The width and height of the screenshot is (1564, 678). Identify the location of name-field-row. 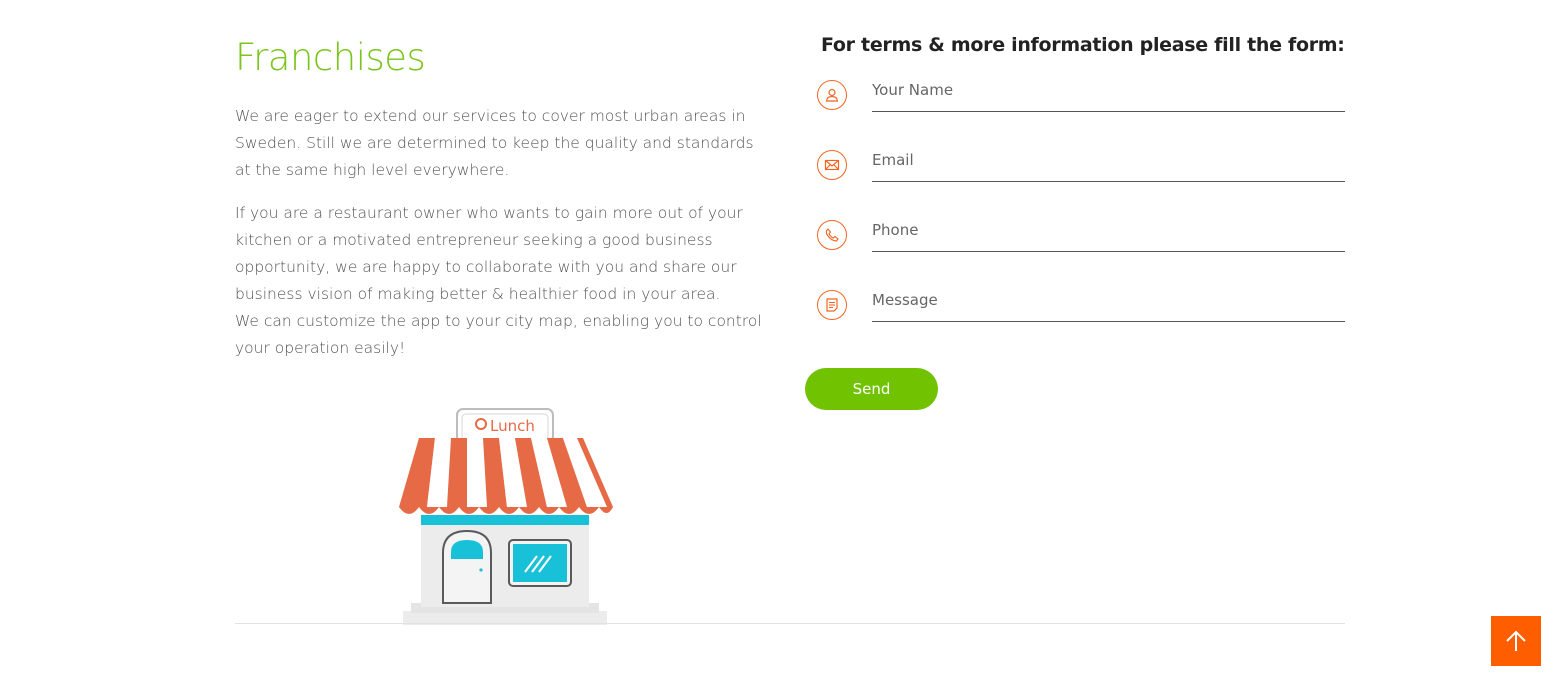
(1082, 90).